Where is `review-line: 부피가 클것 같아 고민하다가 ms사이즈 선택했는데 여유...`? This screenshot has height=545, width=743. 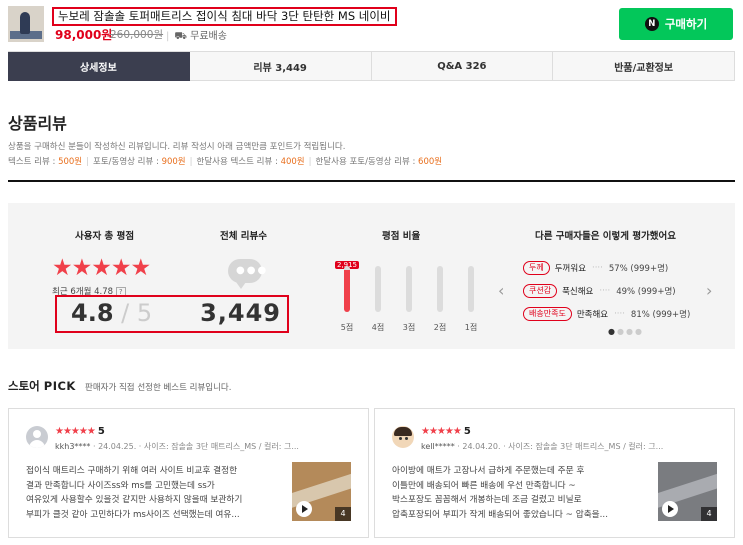 review-line: 부피가 클것 같아 고민하다가 ms사이즈 선택했는데 여유... is located at coordinates (133, 514).